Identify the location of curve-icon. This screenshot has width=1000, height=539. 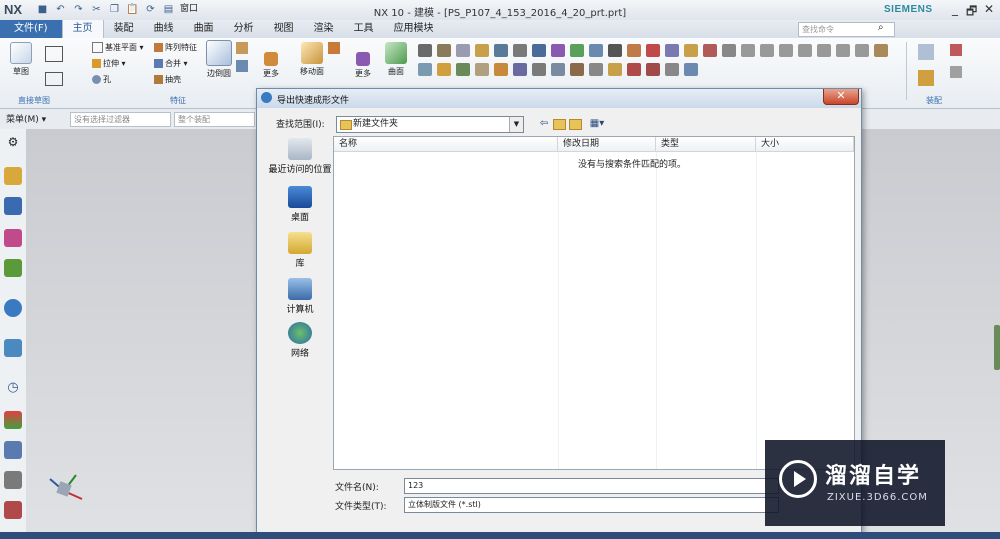
(54, 54).